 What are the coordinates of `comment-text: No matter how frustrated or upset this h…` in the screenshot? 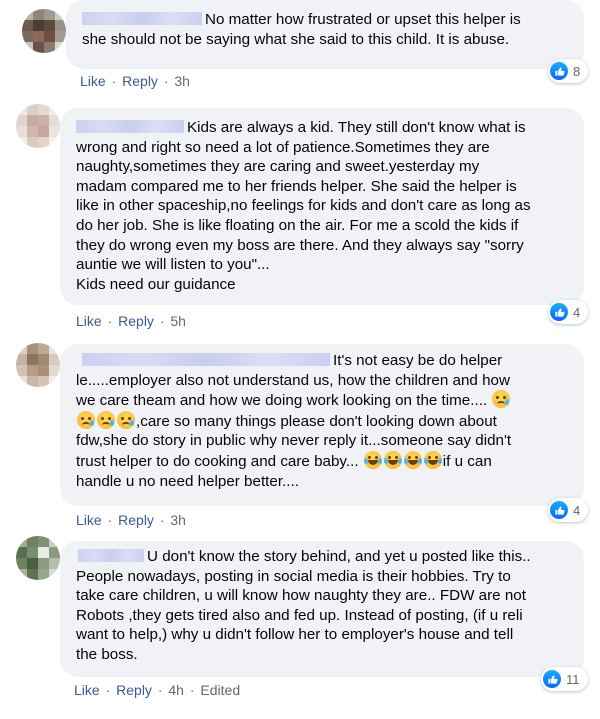 It's located at (363, 19).